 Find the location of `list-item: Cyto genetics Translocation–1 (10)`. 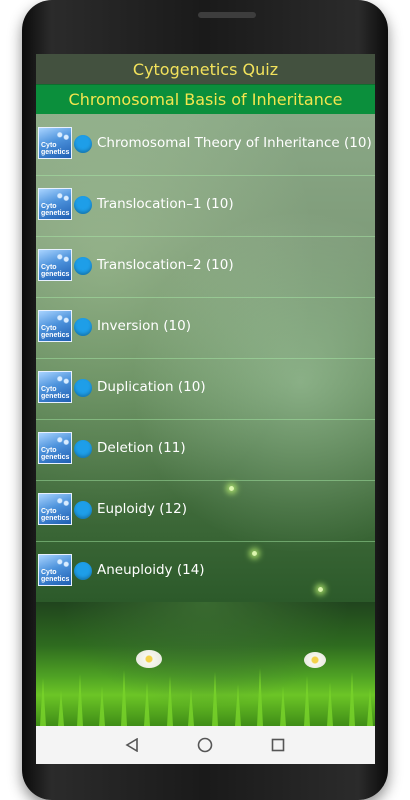

list-item: Cyto genetics Translocation–1 (10) is located at coordinates (205, 206).